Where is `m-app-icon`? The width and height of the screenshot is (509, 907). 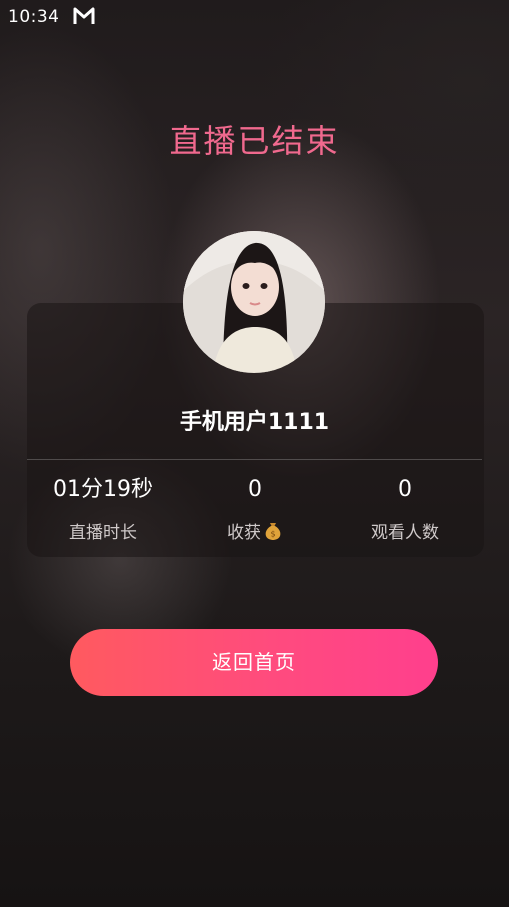
m-app-icon is located at coordinates (84, 15).